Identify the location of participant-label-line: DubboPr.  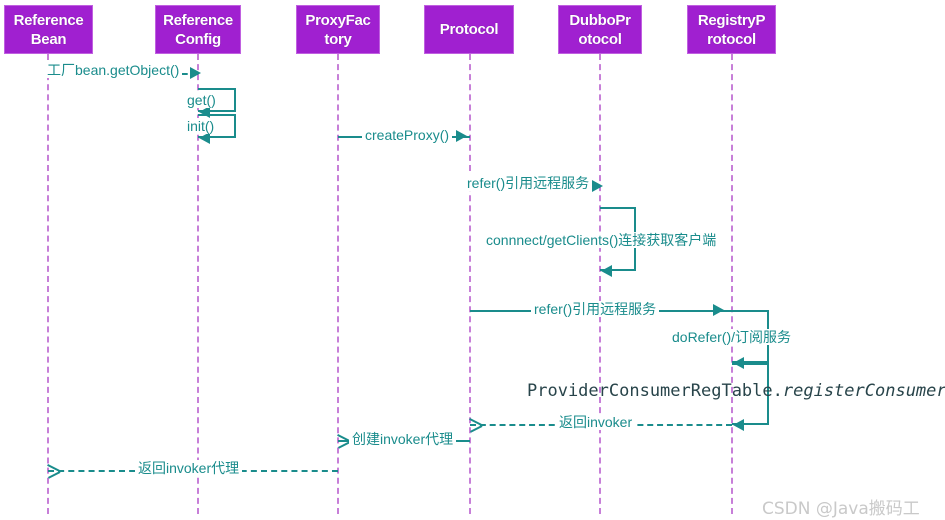
(600, 20).